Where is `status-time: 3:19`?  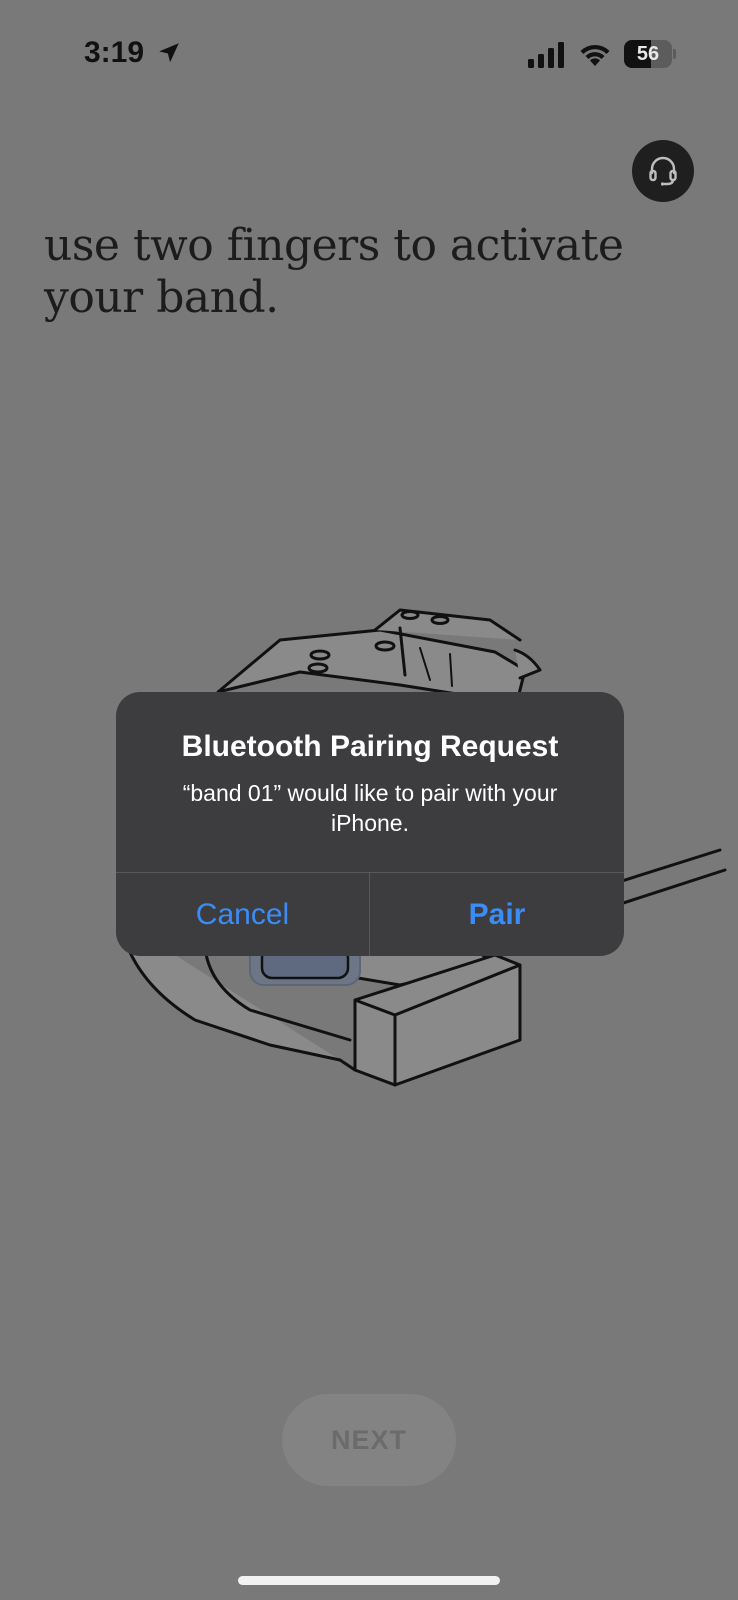 status-time: 3:19 is located at coordinates (114, 52).